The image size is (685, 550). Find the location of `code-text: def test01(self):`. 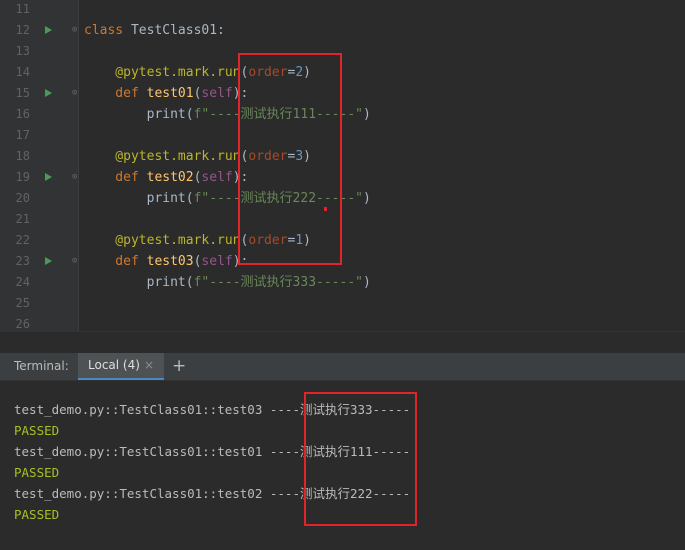

code-text: def test01(self): is located at coordinates (166, 93).